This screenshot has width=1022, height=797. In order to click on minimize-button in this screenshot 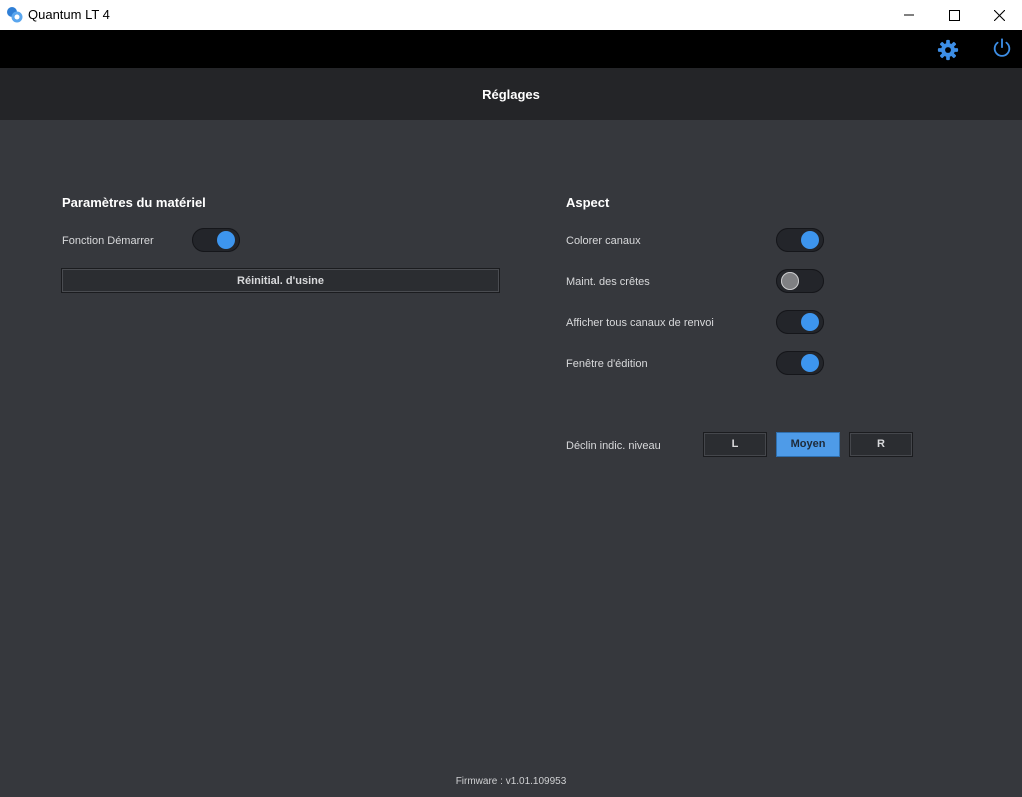, I will do `click(909, 15)`.